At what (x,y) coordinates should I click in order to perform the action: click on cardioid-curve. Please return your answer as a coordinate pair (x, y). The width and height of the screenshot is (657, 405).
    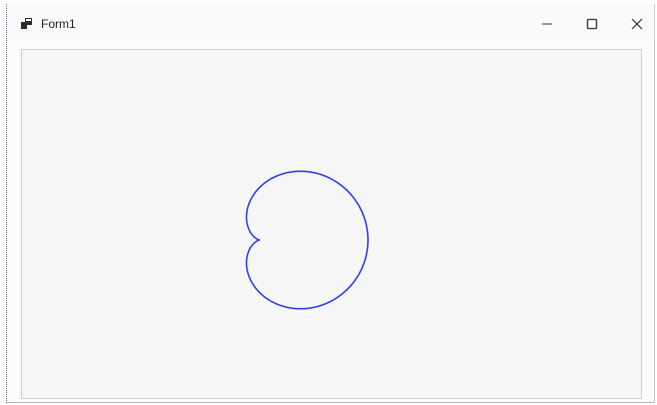
    Looking at the image, I should click on (307, 240).